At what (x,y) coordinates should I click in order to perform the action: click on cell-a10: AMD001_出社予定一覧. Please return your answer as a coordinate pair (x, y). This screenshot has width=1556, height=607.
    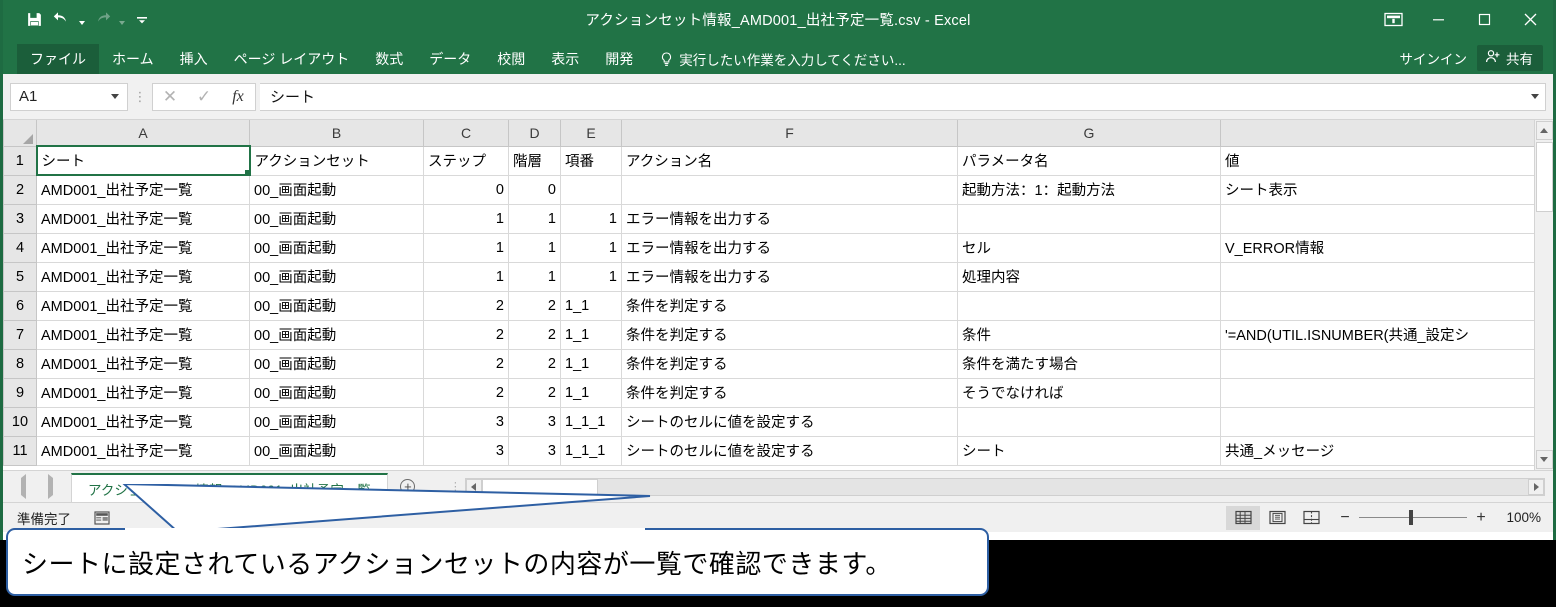
    Looking at the image, I should click on (143, 421).